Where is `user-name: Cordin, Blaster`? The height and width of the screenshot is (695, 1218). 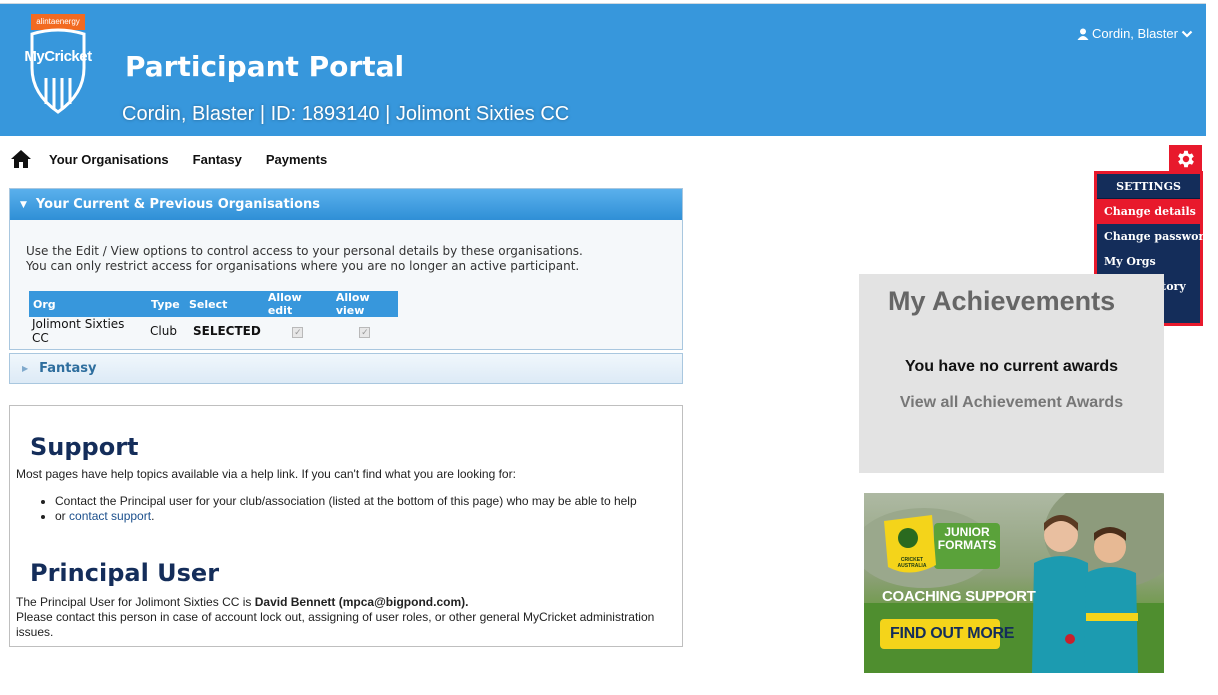 user-name: Cordin, Blaster is located at coordinates (1135, 33).